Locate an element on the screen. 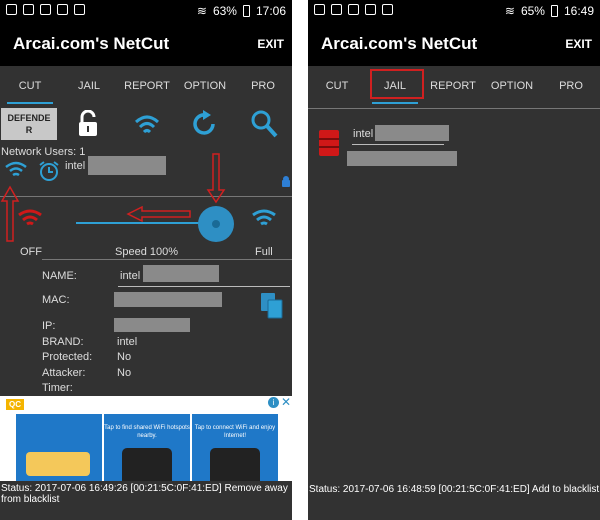 The width and height of the screenshot is (600, 520). copy-icon is located at coordinates (272, 306).